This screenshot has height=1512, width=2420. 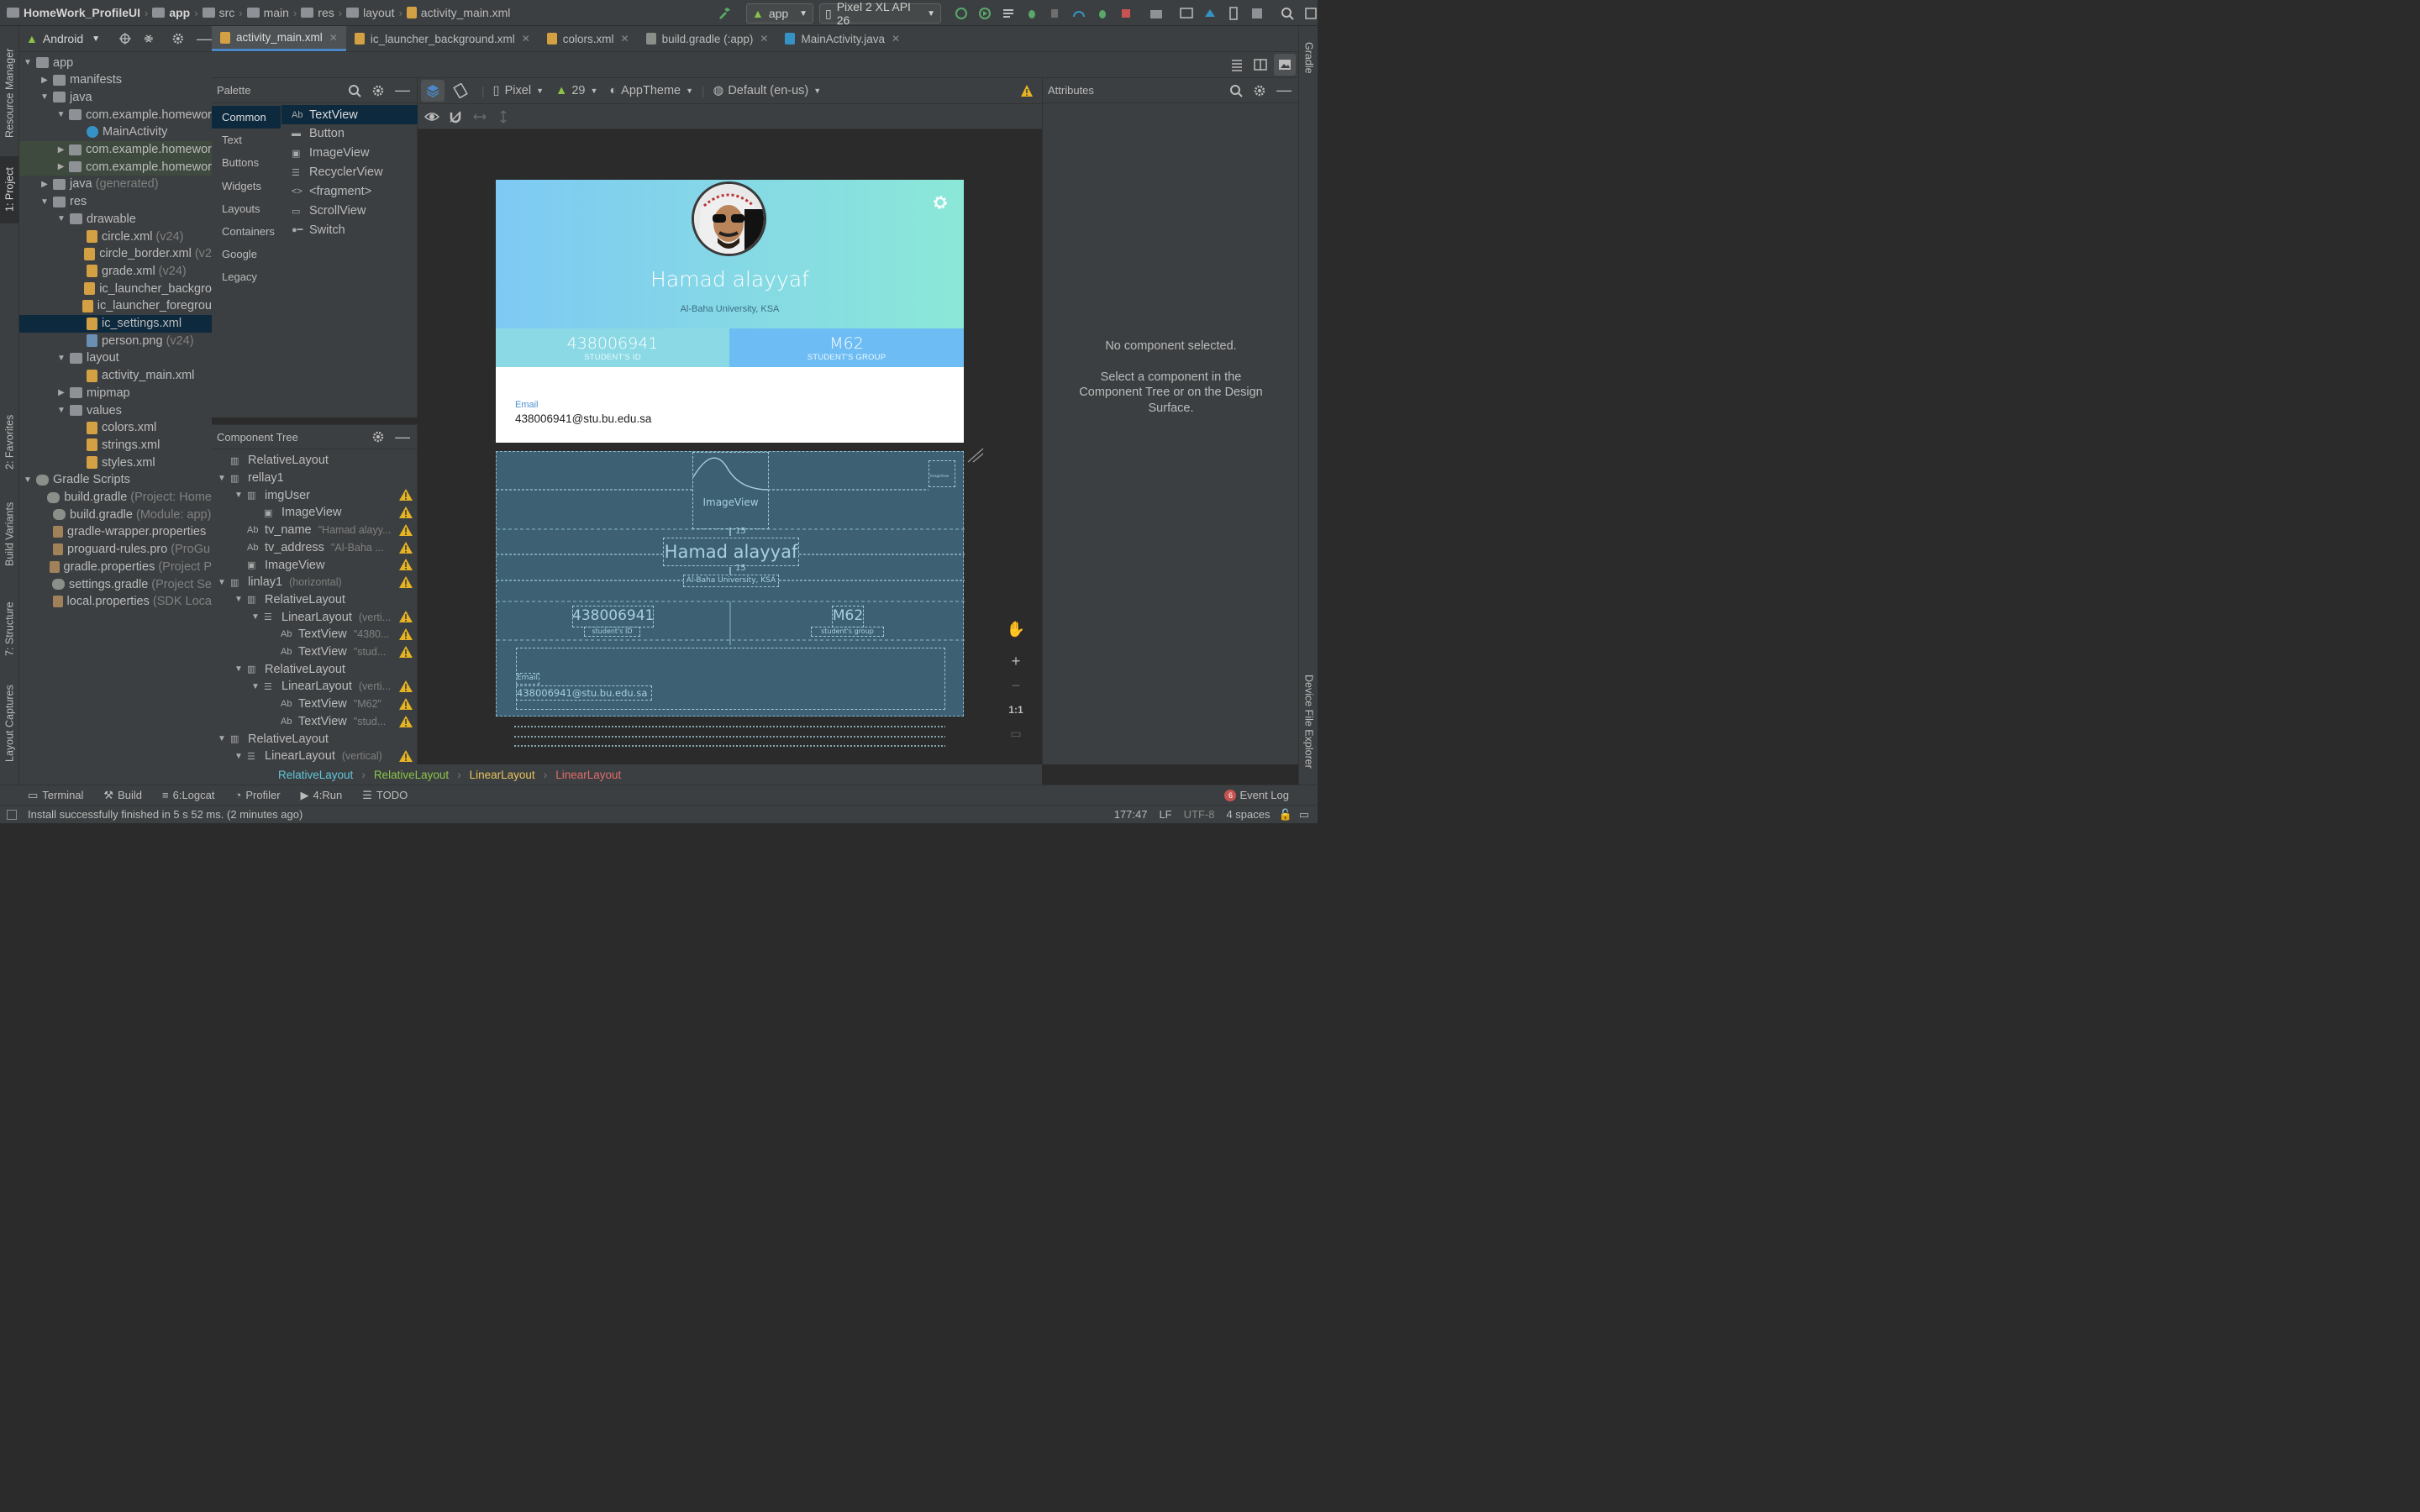 What do you see at coordinates (116, 80) in the screenshot?
I see `project-tree-item: ▶ manifests` at bounding box center [116, 80].